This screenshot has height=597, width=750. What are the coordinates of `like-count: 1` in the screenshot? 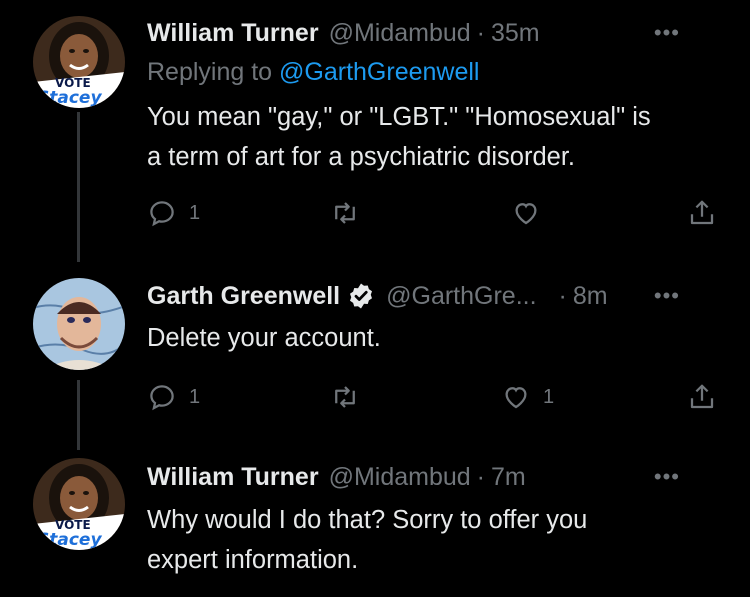 It's located at (549, 396).